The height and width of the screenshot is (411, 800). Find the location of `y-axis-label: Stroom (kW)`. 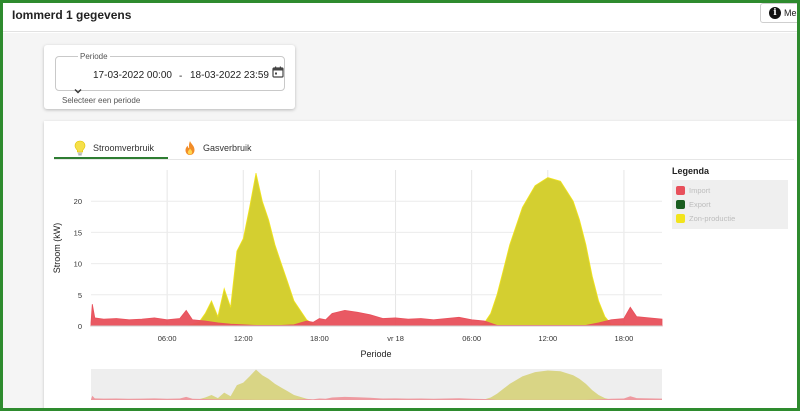

y-axis-label: Stroom (kW) is located at coordinates (57, 248).